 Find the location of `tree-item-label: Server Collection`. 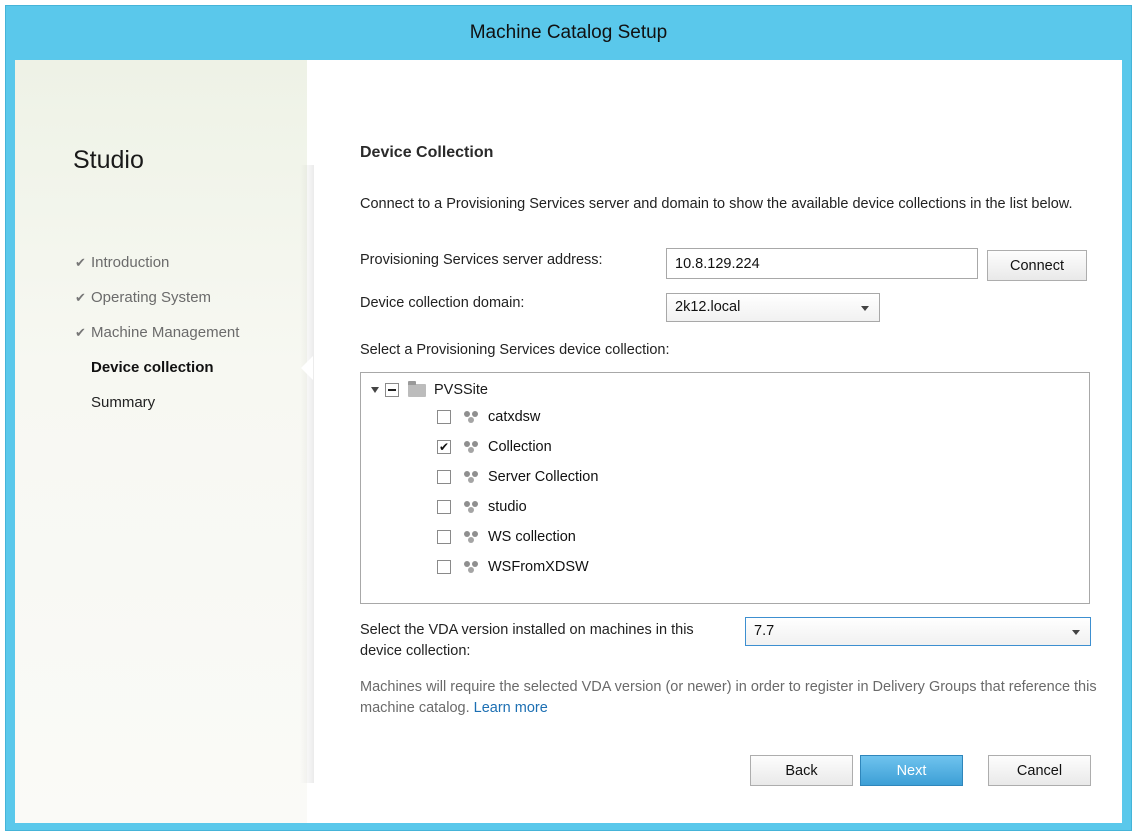

tree-item-label: Server Collection is located at coordinates (543, 477).